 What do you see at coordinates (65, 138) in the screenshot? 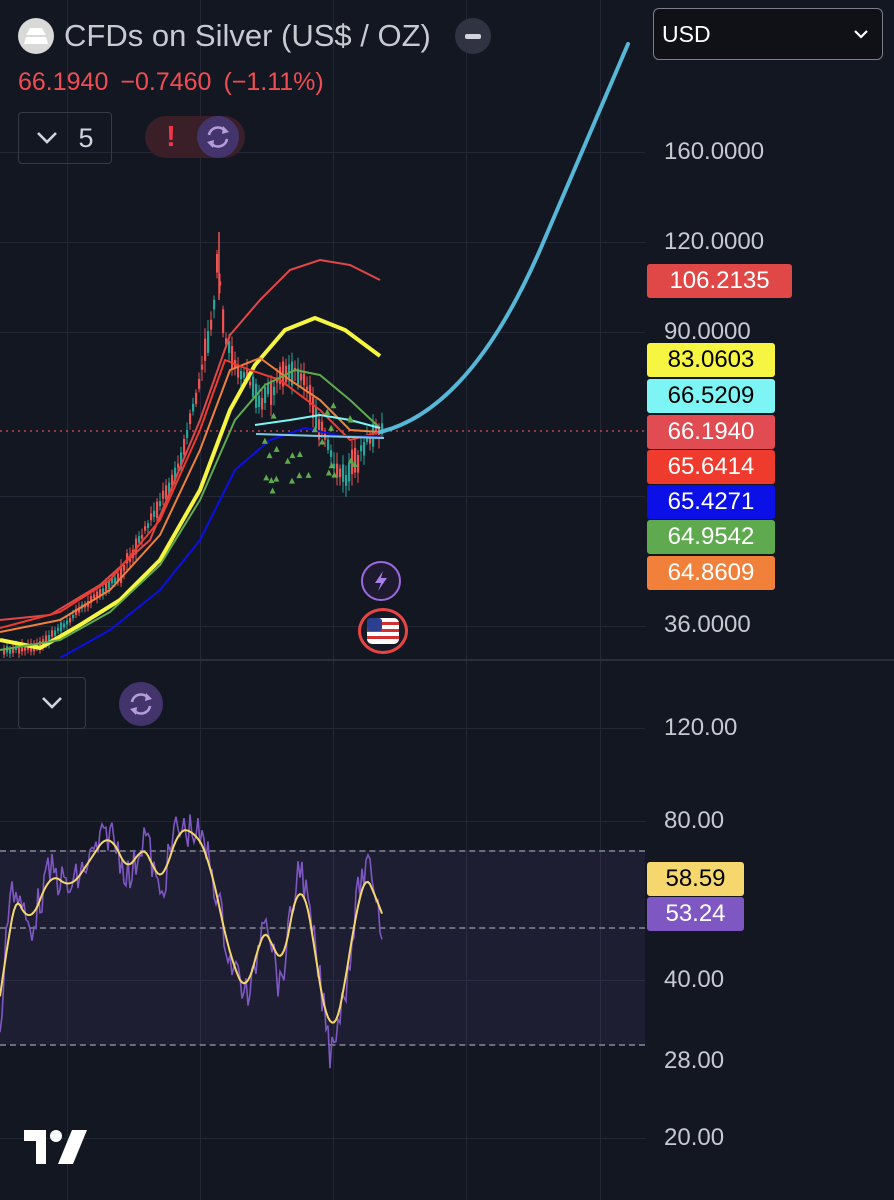
I see `indicators-toggle-button: 5` at bounding box center [65, 138].